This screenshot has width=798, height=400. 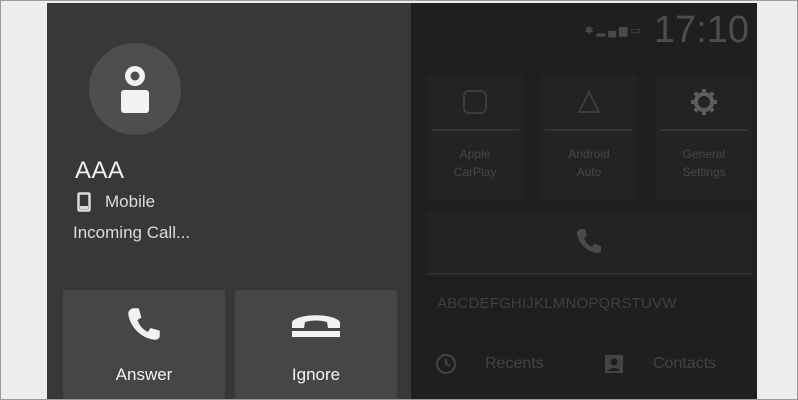 I want to click on status-icons: ✱▂▄▆▭, so click(x=614, y=30).